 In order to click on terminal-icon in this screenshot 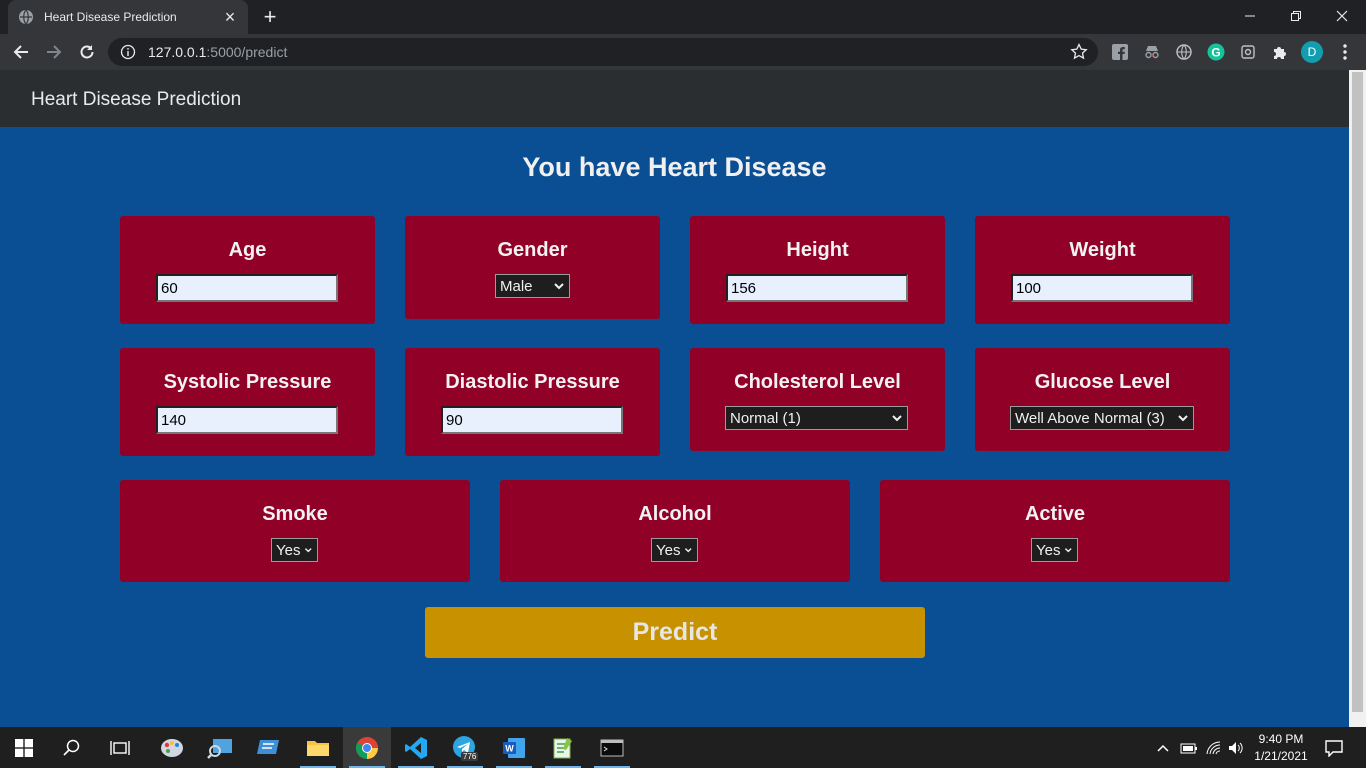, I will do `click(612, 747)`.